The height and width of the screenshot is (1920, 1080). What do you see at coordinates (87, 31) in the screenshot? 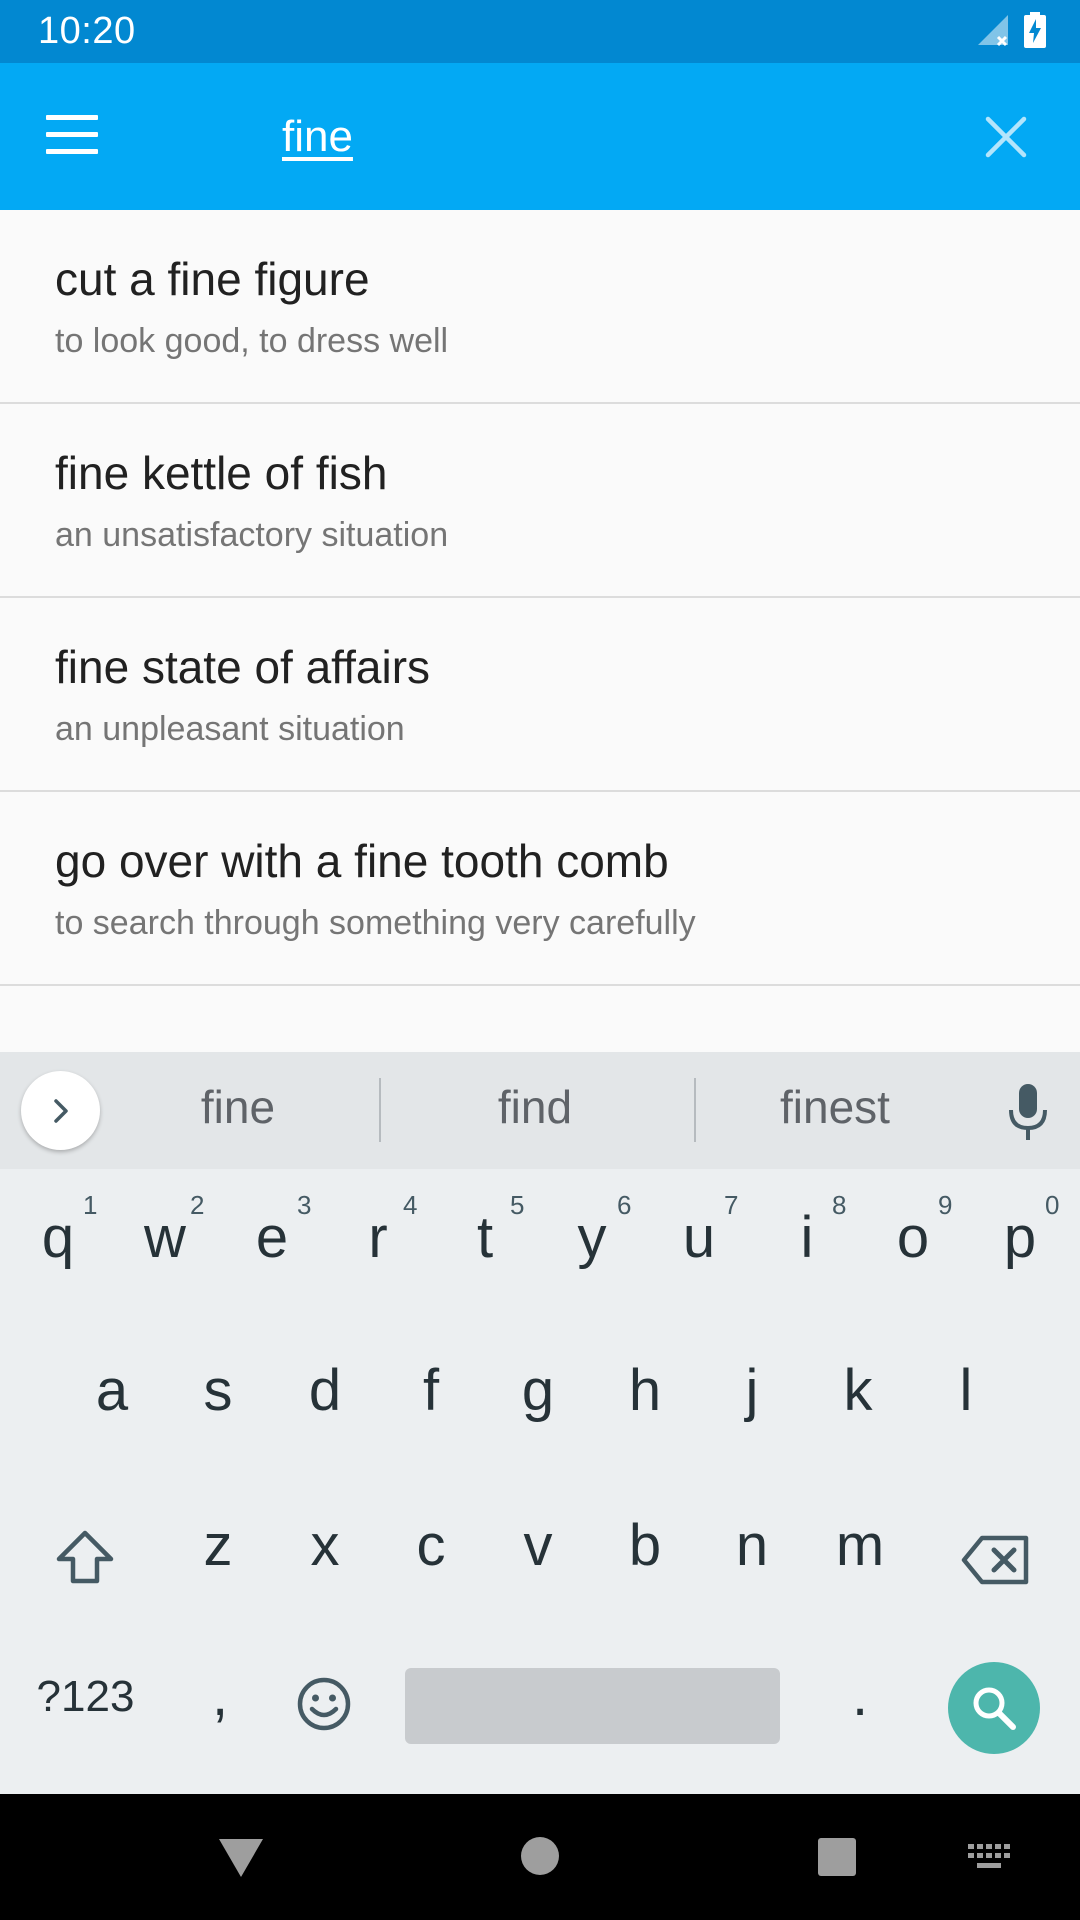
I see `status-time: 10:20` at bounding box center [87, 31].